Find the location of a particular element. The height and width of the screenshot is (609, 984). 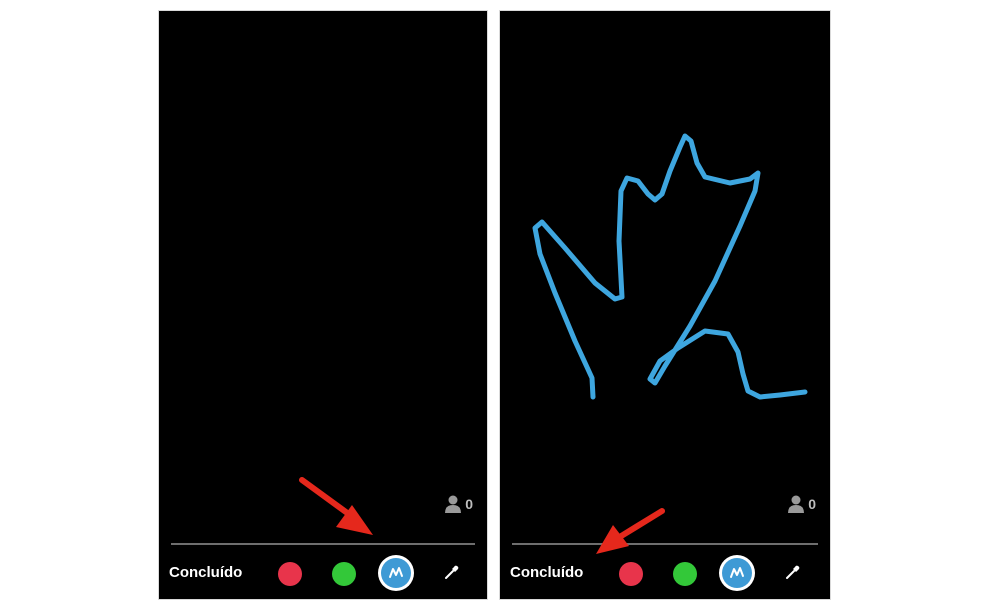

freehand-drawing is located at coordinates (670, 266).